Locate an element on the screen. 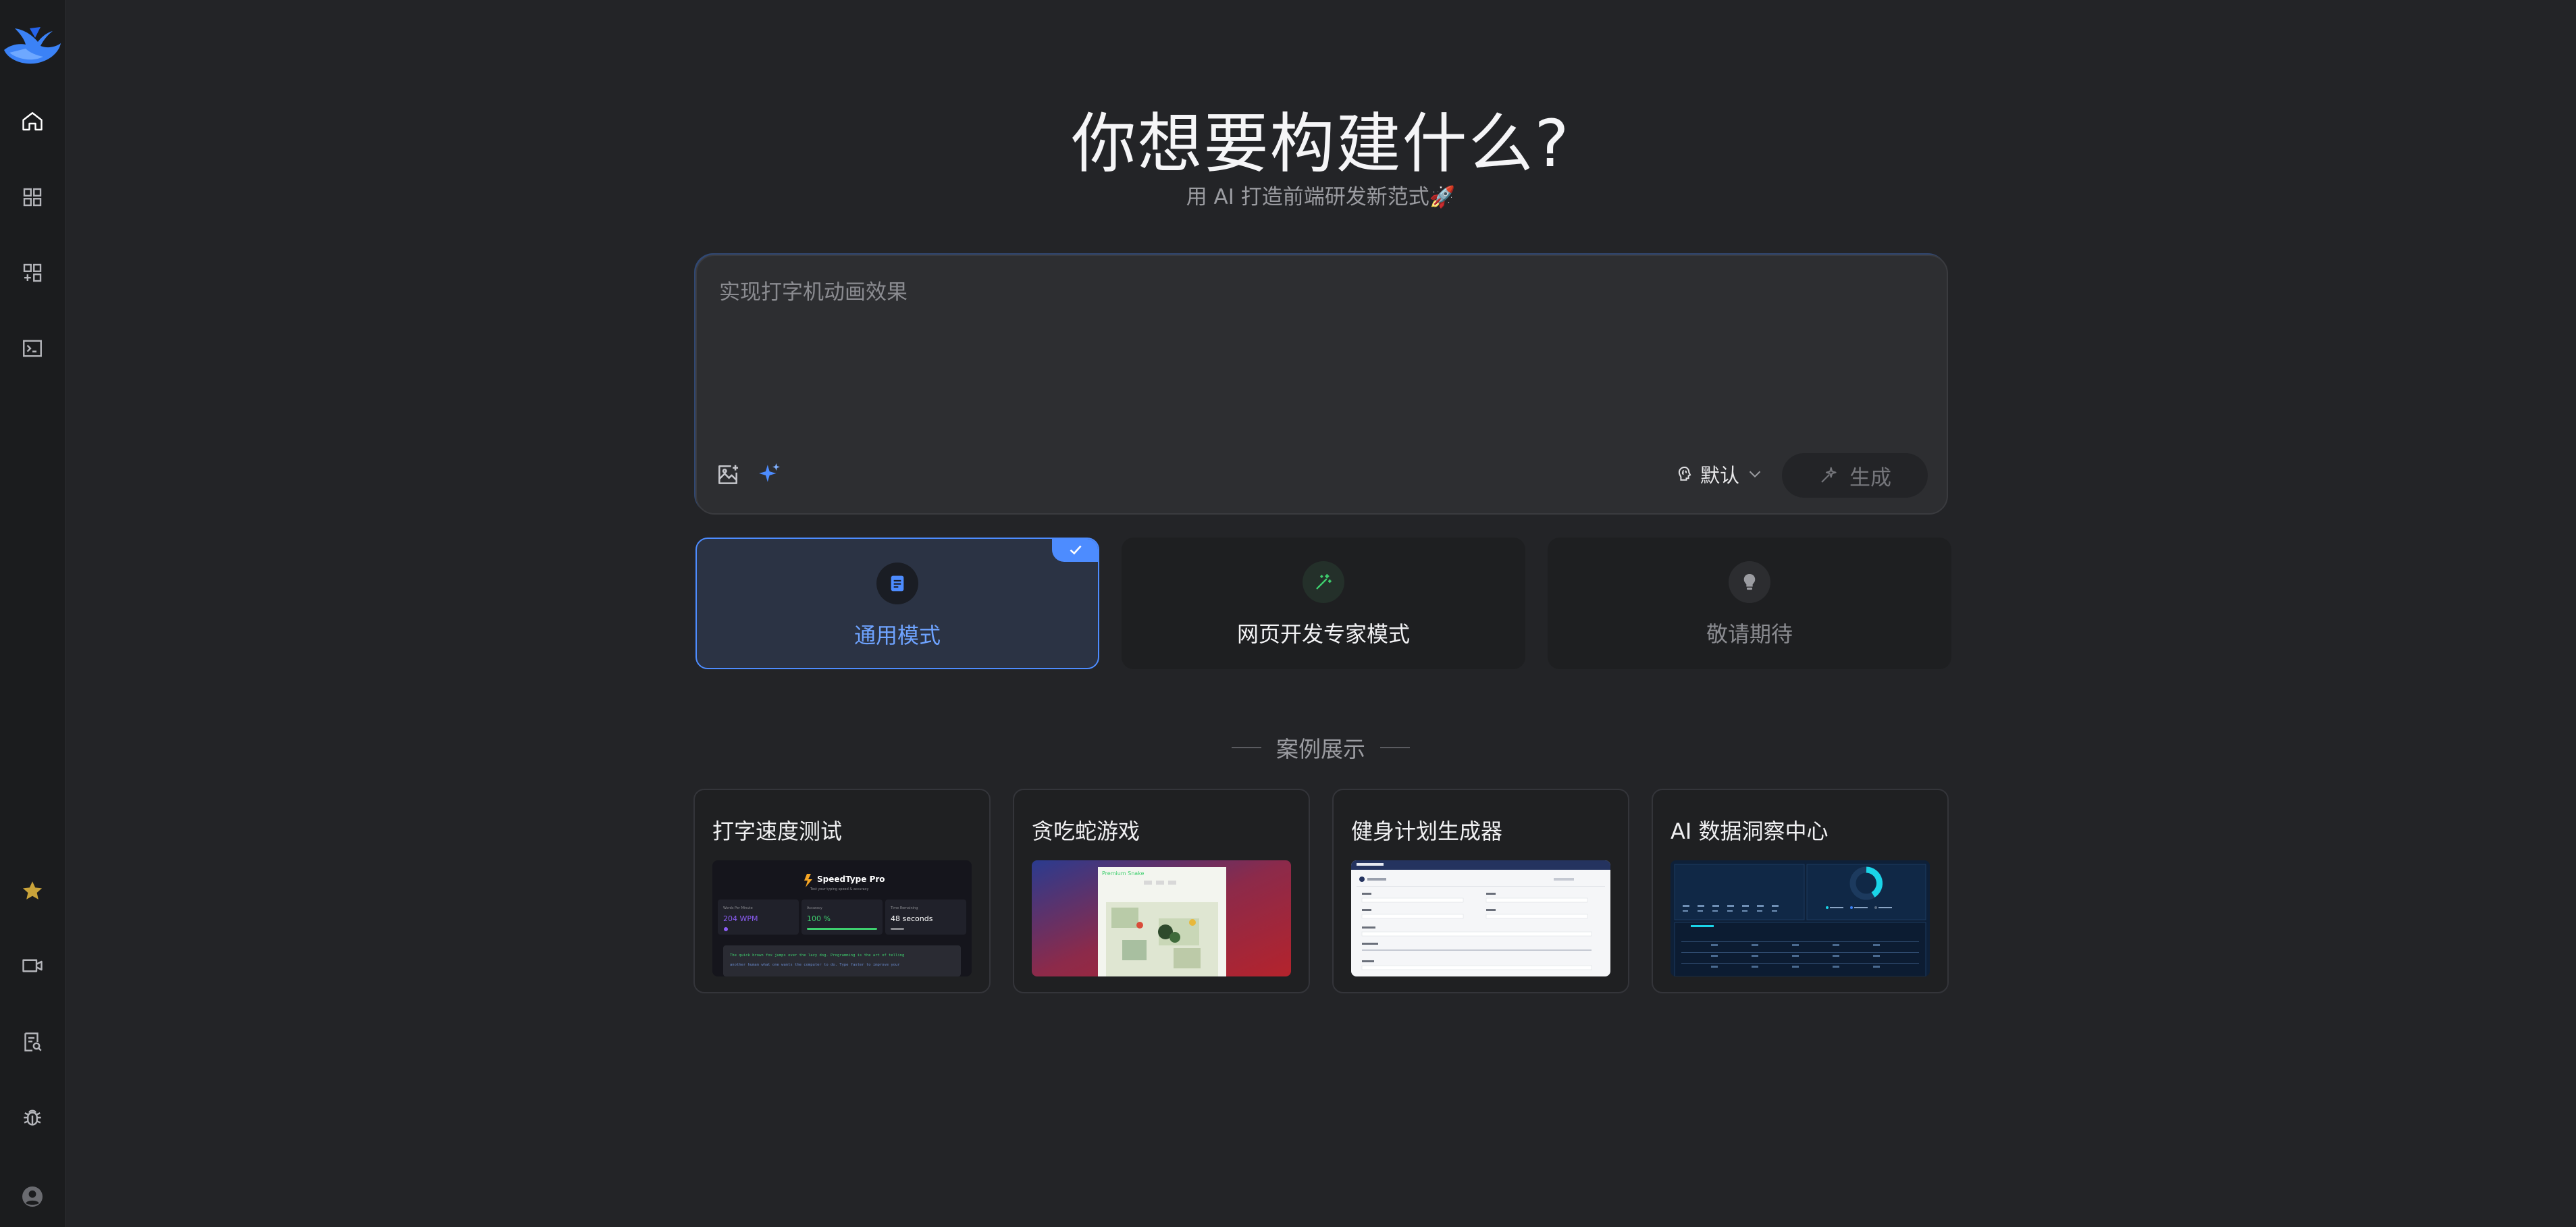  brain-icon is located at coordinates (1684, 473).